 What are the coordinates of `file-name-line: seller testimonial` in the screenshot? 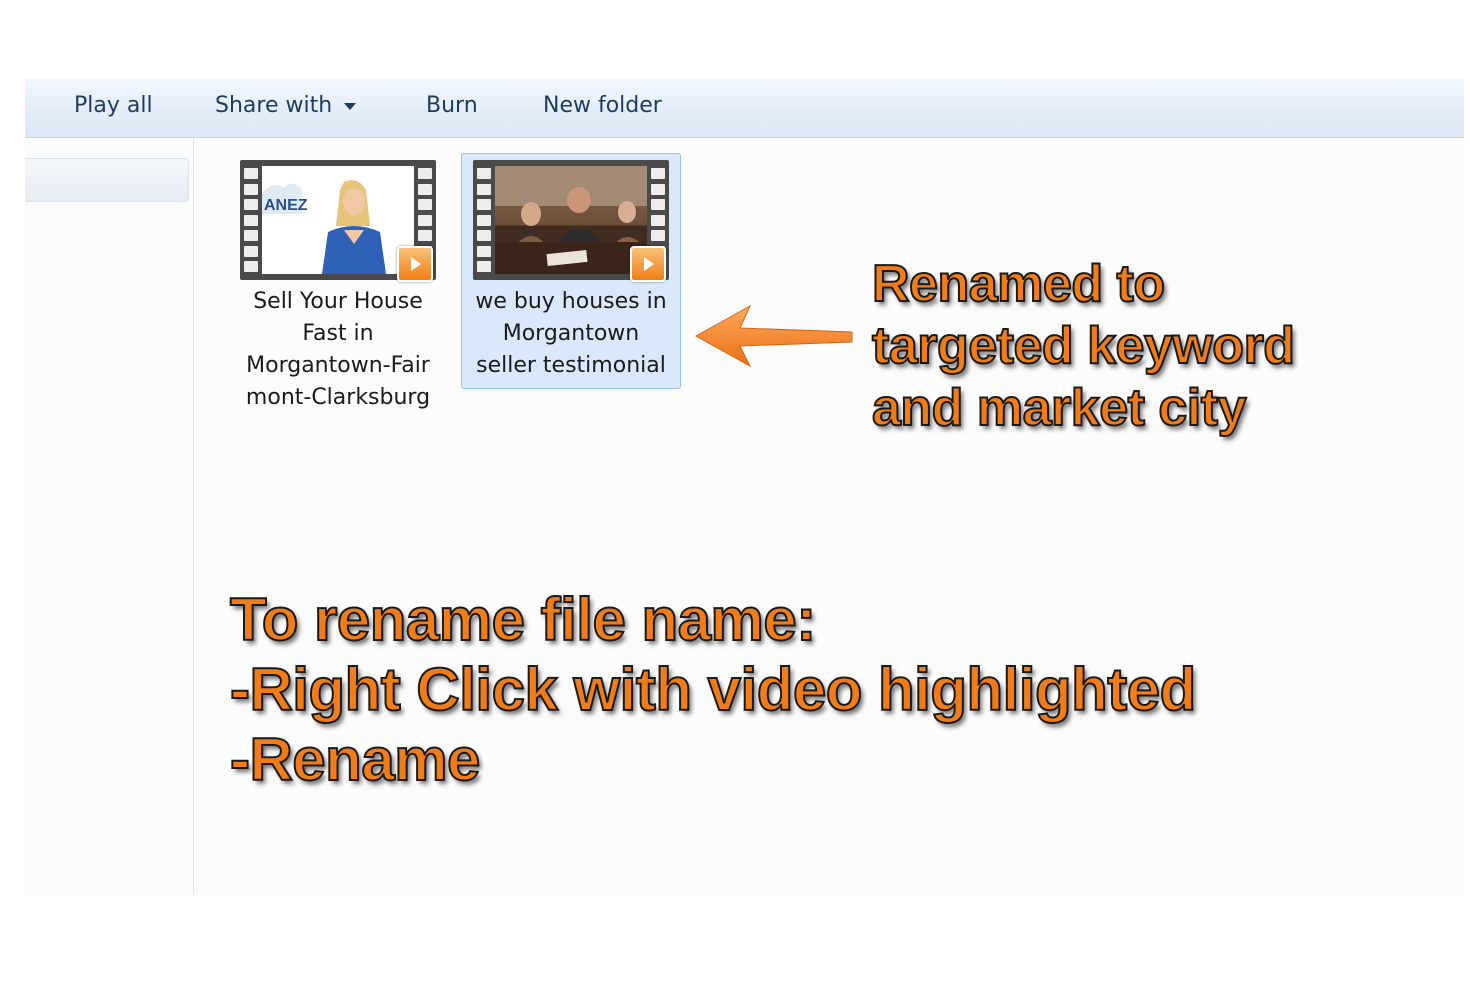 It's located at (571, 365).